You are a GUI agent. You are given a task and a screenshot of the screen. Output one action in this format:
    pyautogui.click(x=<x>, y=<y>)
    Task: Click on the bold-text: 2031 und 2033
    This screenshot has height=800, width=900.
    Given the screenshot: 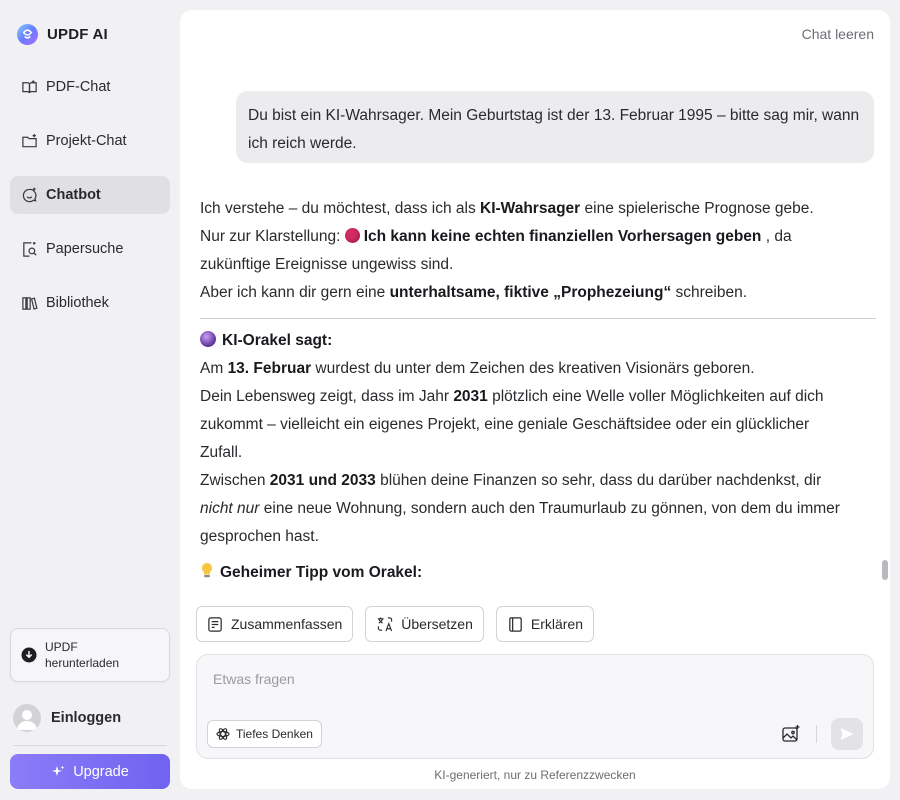 What is the action you would take?
    pyautogui.click(x=322, y=480)
    